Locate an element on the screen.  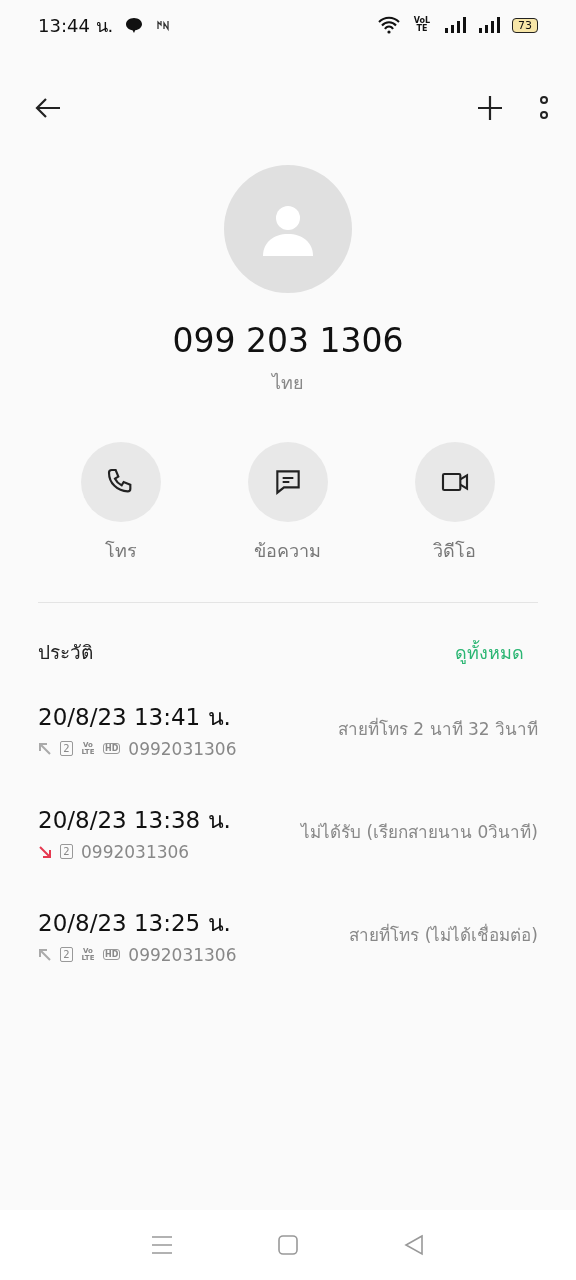
wifi-icon is located at coordinates (389, 25).